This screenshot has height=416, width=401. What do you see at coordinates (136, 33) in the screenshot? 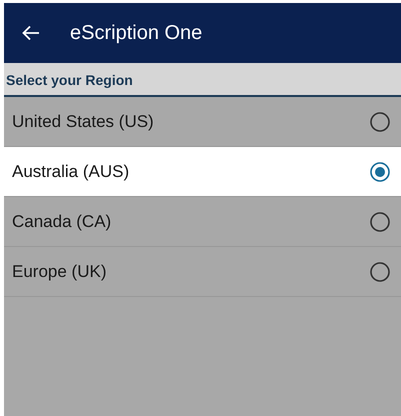
I see `app-title: eScription One` at bounding box center [136, 33].